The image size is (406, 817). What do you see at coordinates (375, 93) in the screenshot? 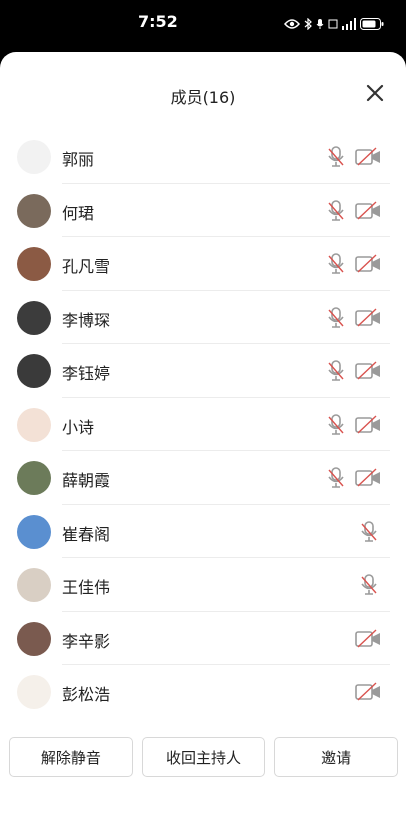
I see `close-icon` at bounding box center [375, 93].